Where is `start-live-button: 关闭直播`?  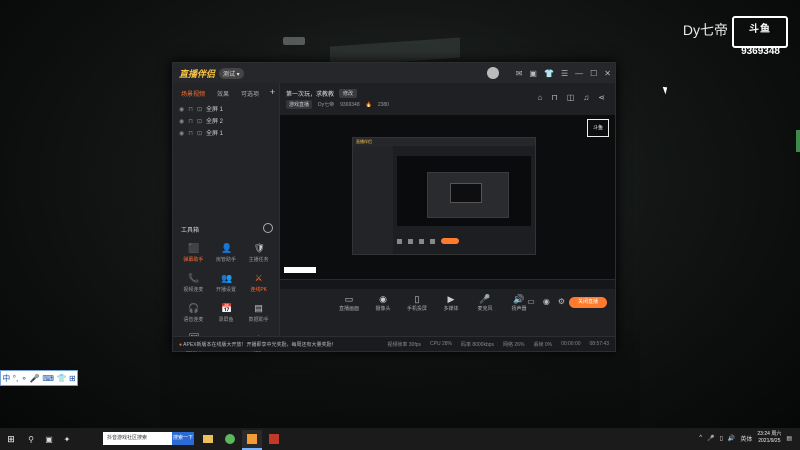
start-live-button: 关闭直播 is located at coordinates (588, 302).